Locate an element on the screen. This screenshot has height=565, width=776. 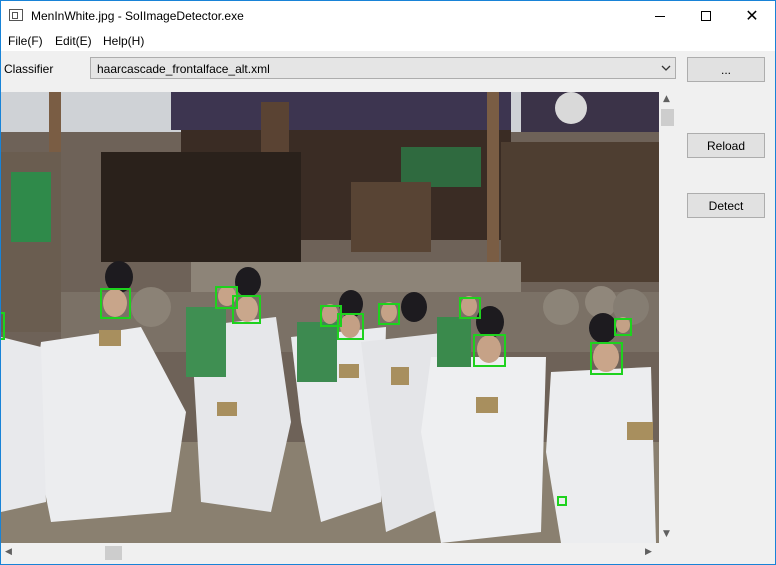
reload-button: Reload is located at coordinates (726, 145).